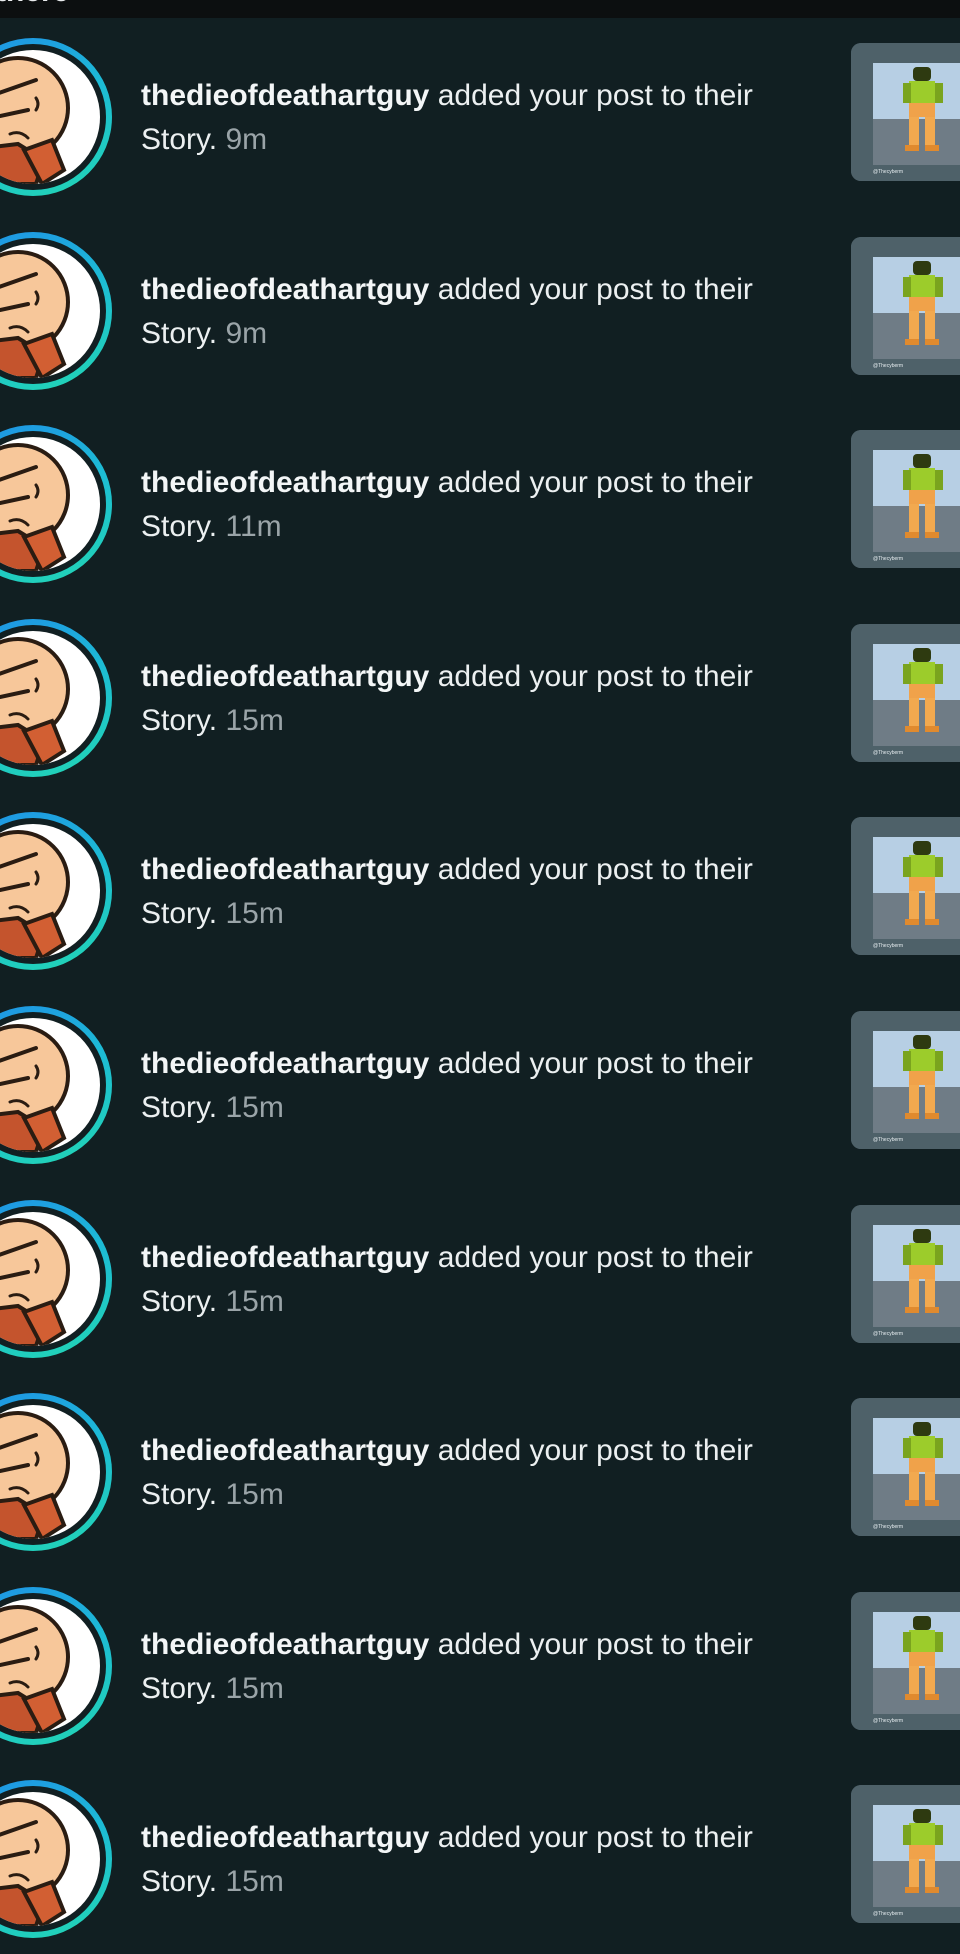  I want to click on status-header: there, so click(480, 9).